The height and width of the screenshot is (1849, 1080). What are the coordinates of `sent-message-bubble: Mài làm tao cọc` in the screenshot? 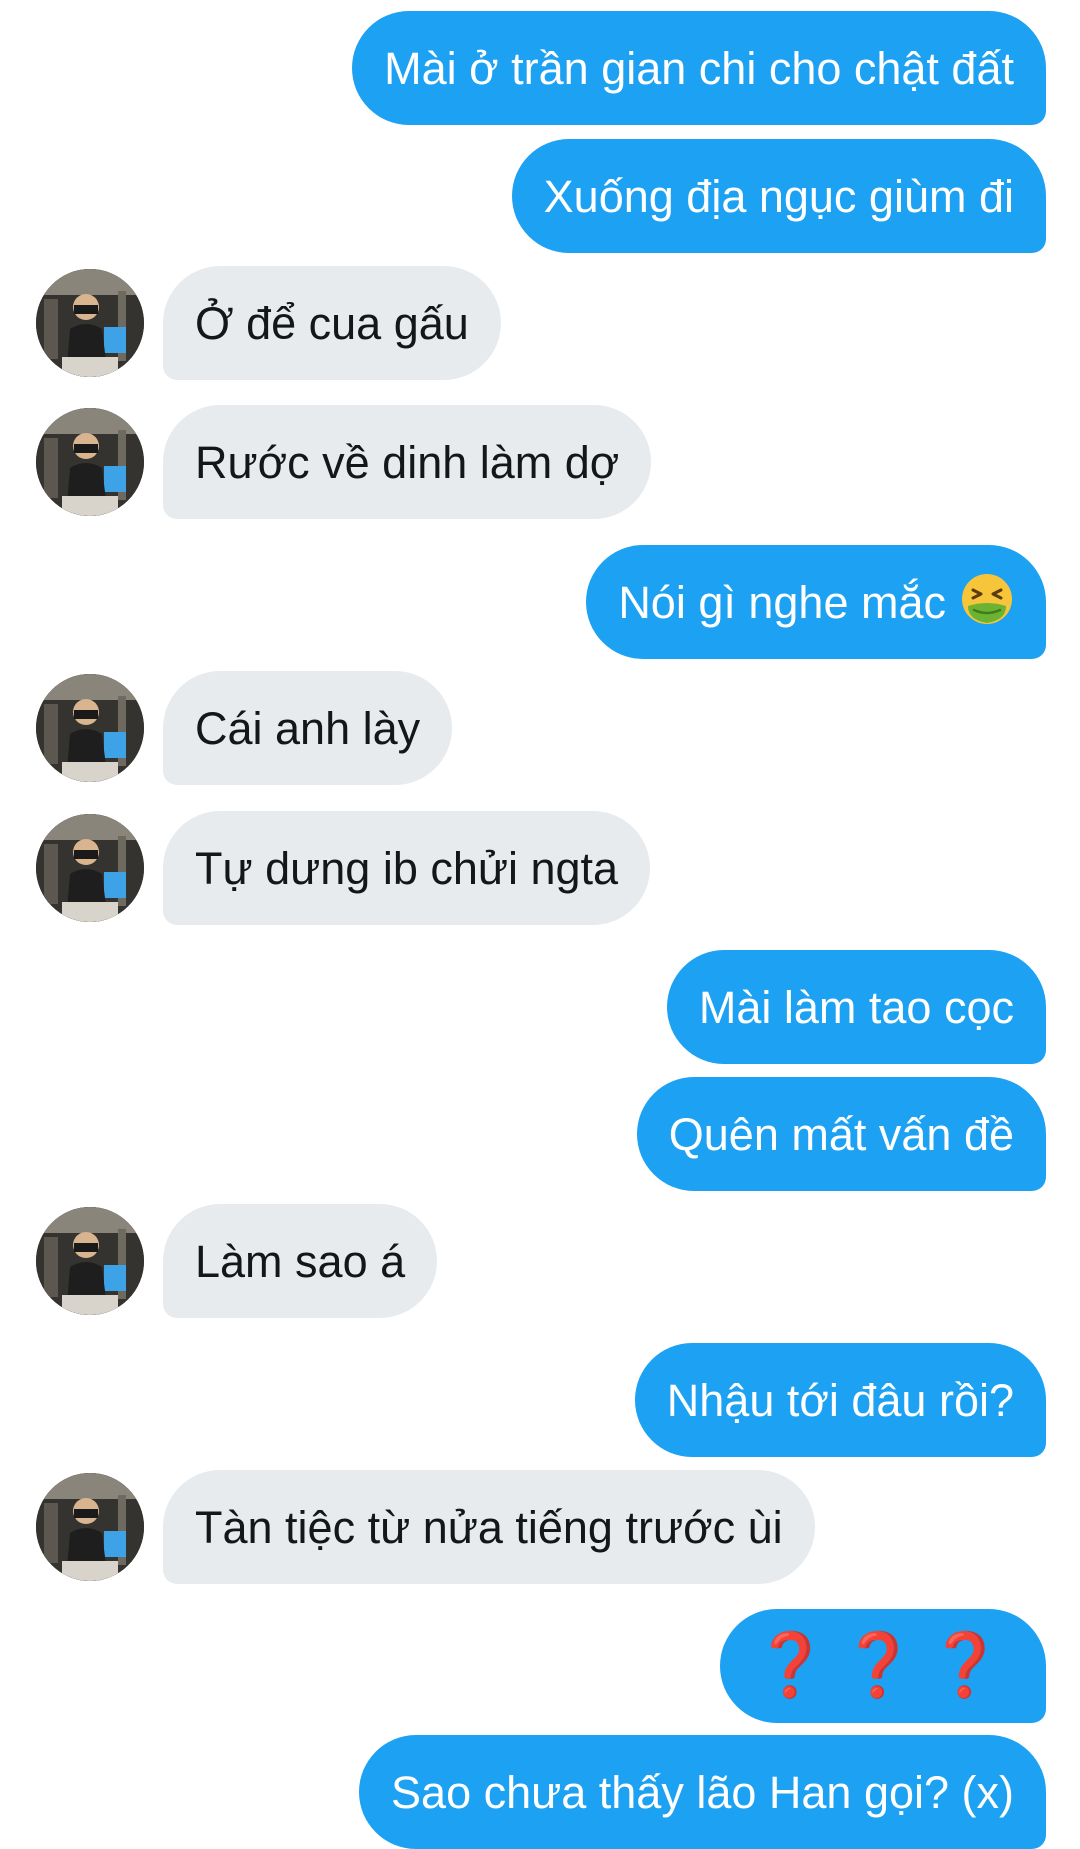 It's located at (856, 1007).